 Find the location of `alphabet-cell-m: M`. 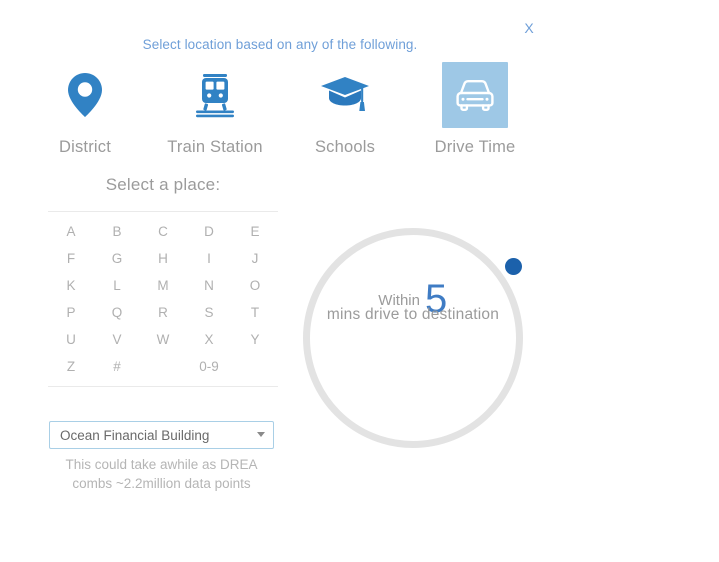

alphabet-cell-m: M is located at coordinates (163, 285).